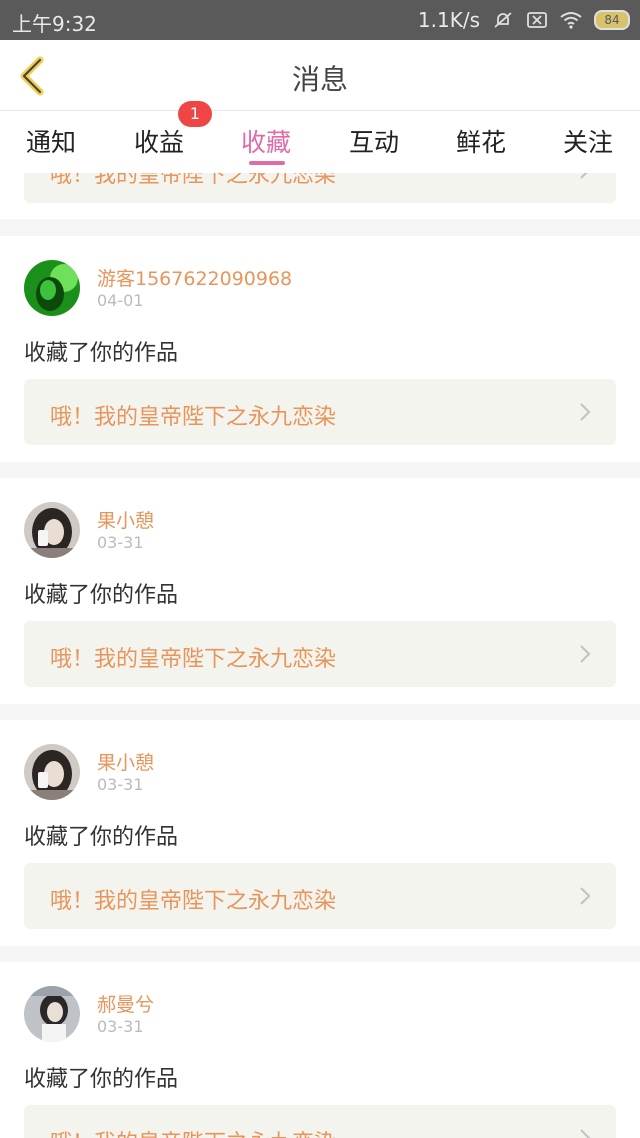 This screenshot has width=640, height=1138. Describe the element at coordinates (320, 20) in the screenshot. I see `status-bar: 上午9:32 1.1K/s 84` at that location.